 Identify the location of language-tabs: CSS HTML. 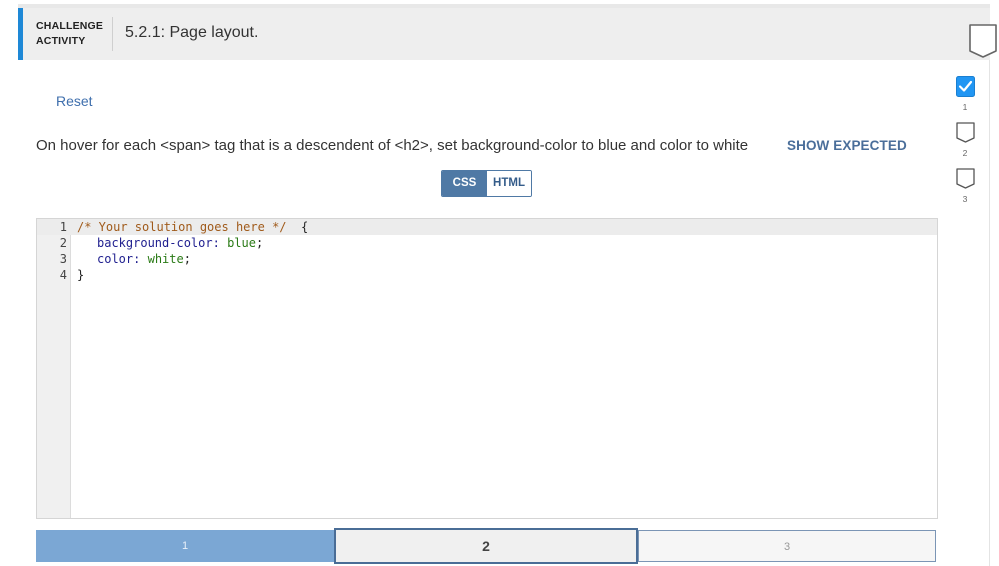
(486, 183).